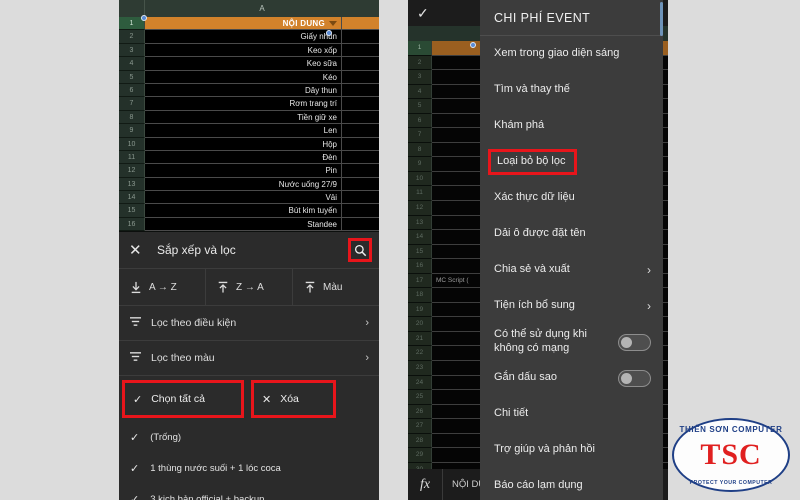  What do you see at coordinates (420, 310) in the screenshot?
I see `row-number: 19` at bounding box center [420, 310].